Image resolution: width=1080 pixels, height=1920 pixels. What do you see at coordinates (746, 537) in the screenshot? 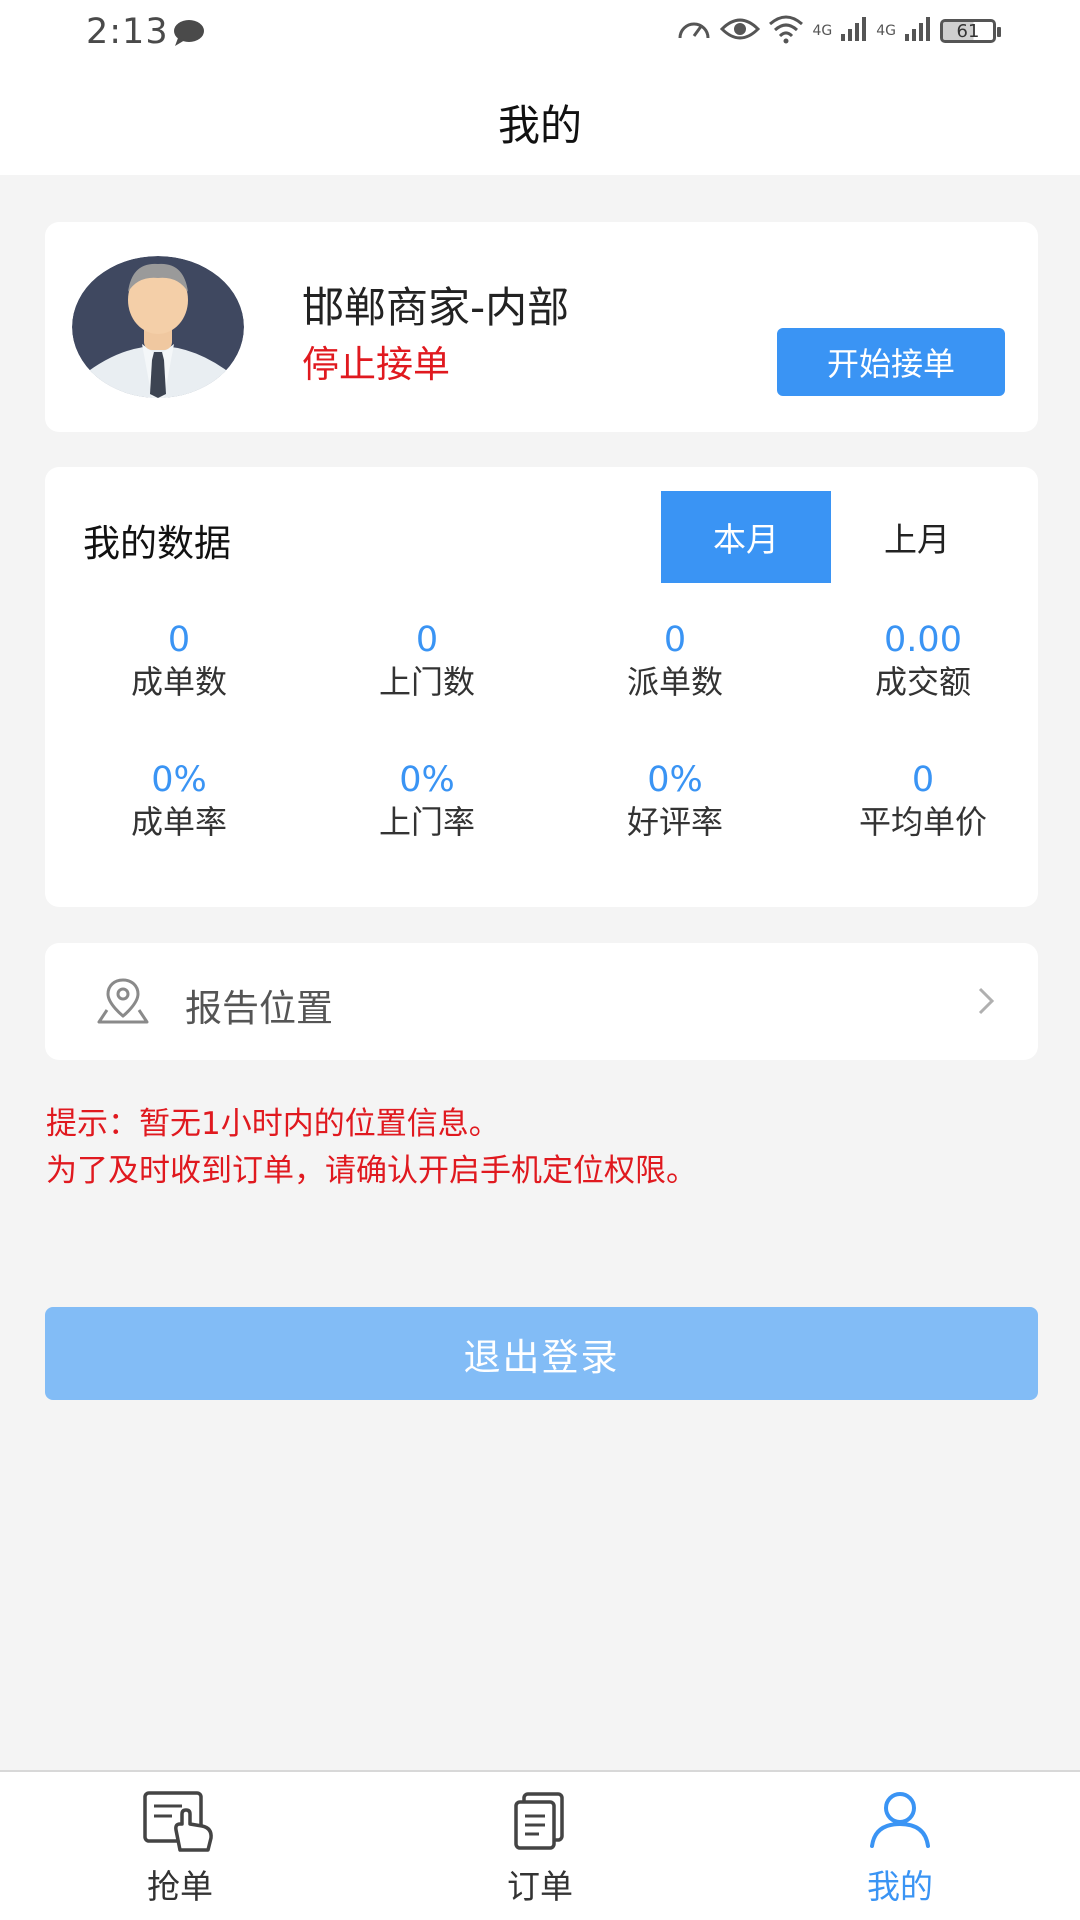
I see `tab-this-month: 本月` at bounding box center [746, 537].